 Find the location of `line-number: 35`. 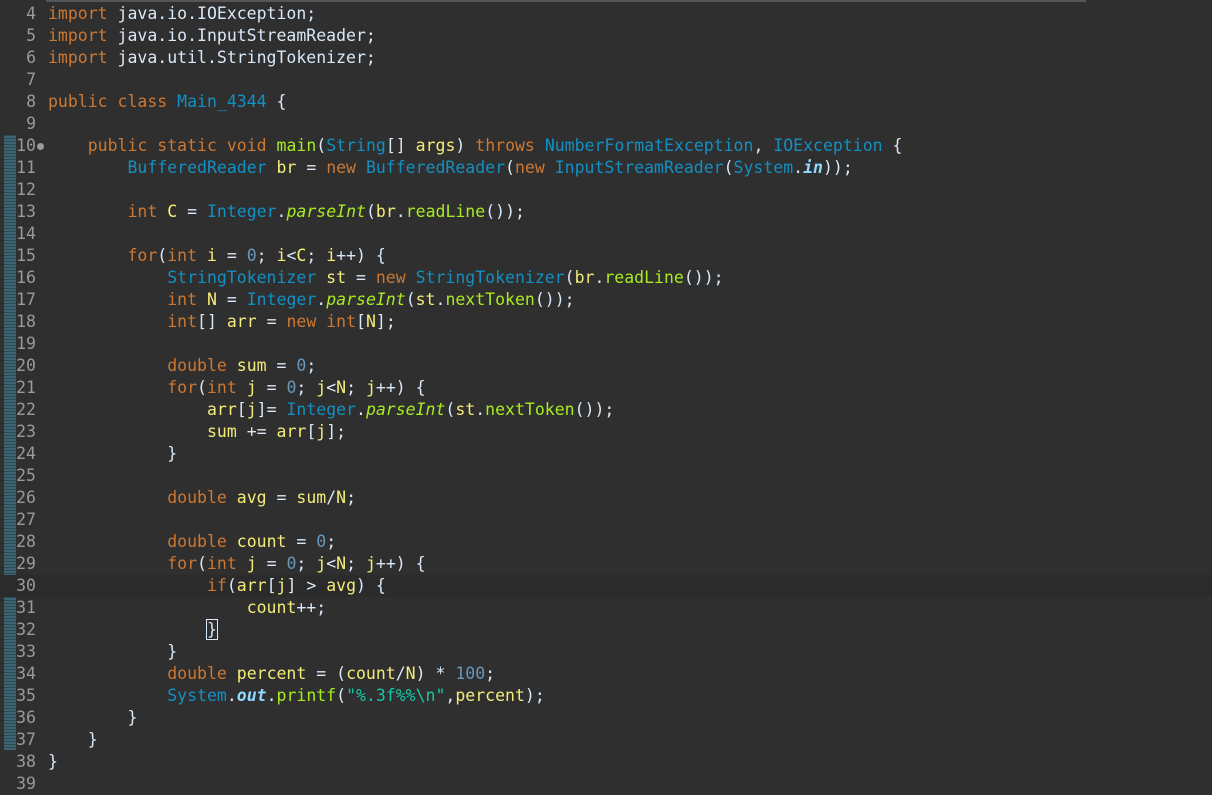

line-number: 35 is located at coordinates (18, 696).